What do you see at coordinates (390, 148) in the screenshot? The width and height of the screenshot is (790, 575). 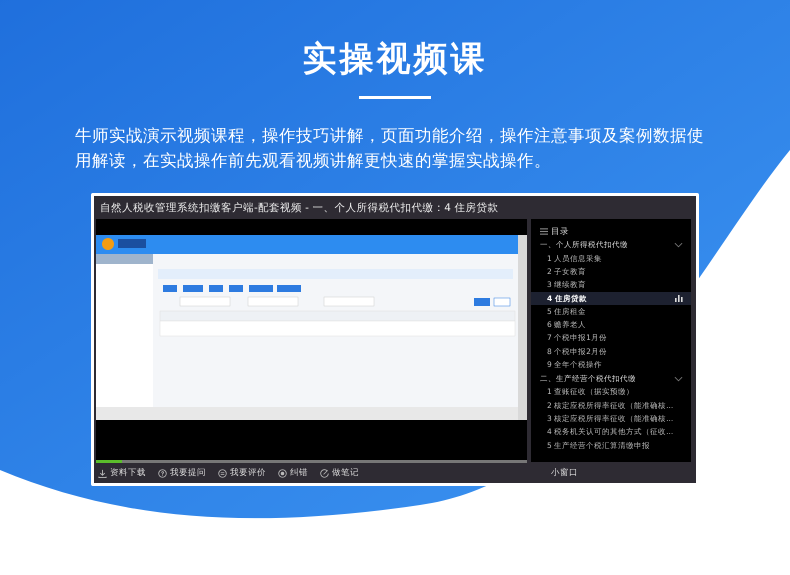 I see `intro-paragraph: 牛师实战演示视频课程，操作技巧讲解，页面功能介绍，操作注意事项及案例数据使用解读，在实战操作前先观看视频讲解更快速的掌握实战操作。` at bounding box center [390, 148].